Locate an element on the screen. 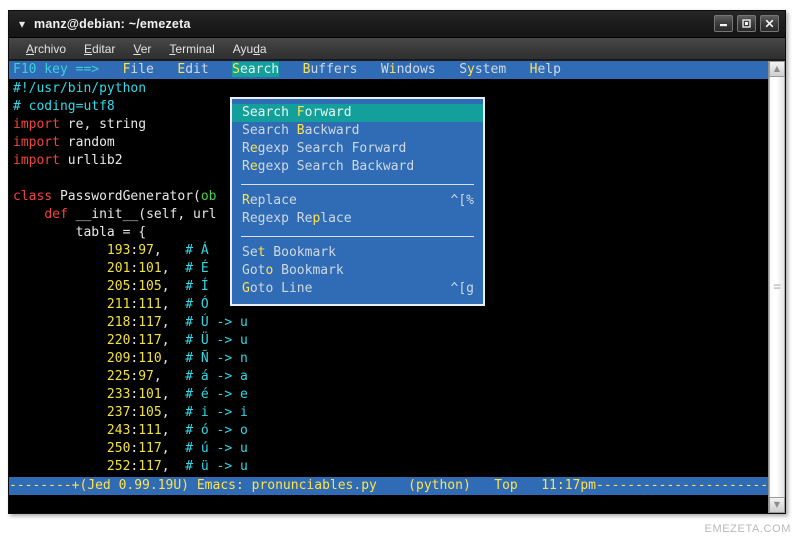 The width and height of the screenshot is (800, 541). gtk-menu-item-ayuda: Ayuda is located at coordinates (250, 49).